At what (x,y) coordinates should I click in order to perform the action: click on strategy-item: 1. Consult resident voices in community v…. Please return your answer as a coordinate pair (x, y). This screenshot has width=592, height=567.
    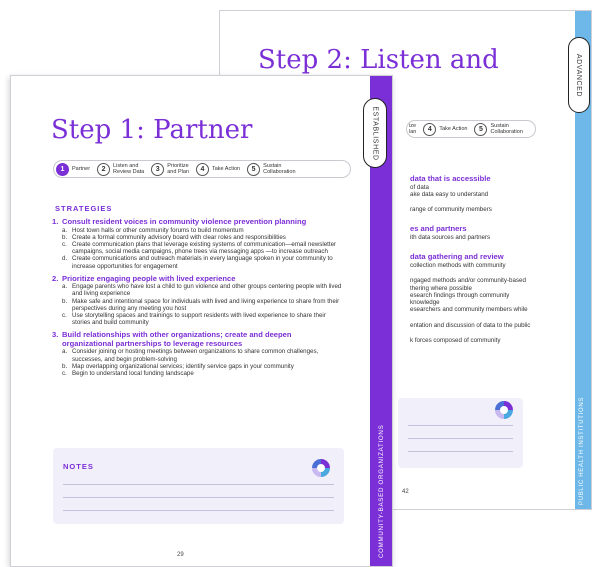
    Looking at the image, I should click on (198, 243).